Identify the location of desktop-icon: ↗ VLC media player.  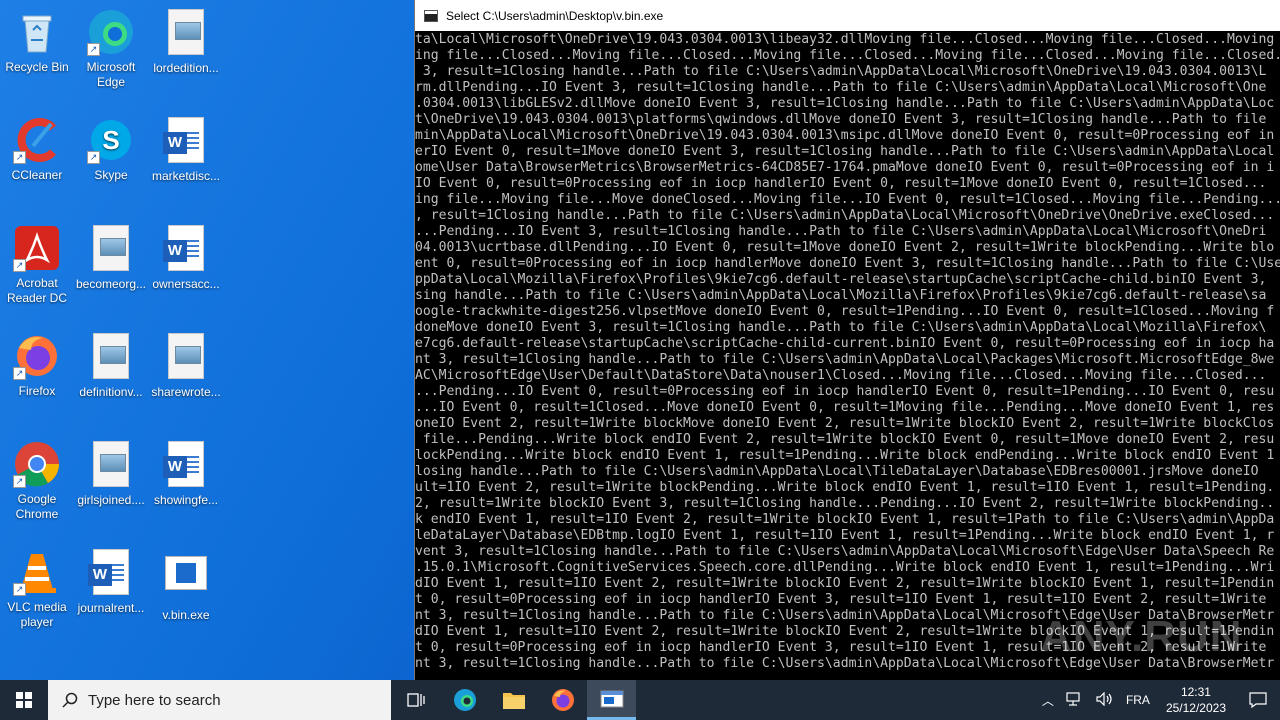
(37, 589).